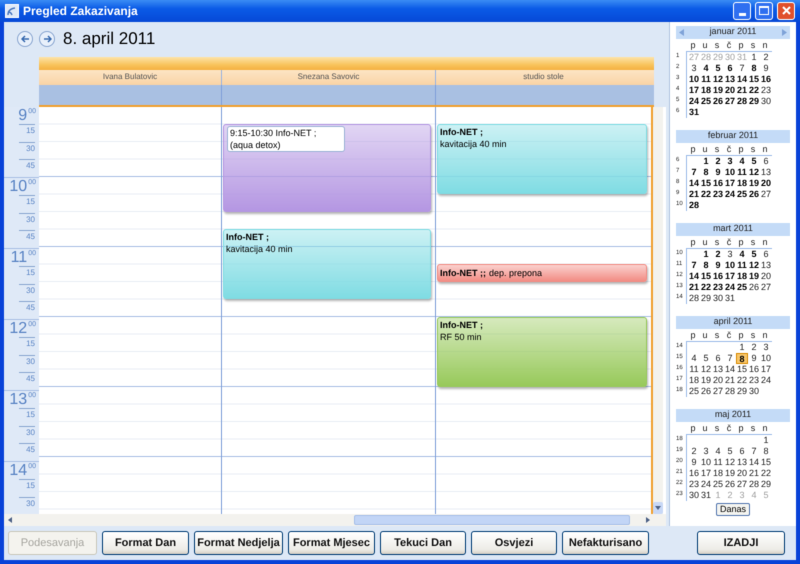 The height and width of the screenshot is (564, 800). I want to click on toolbar-button: Format Nedjelja, so click(238, 543).